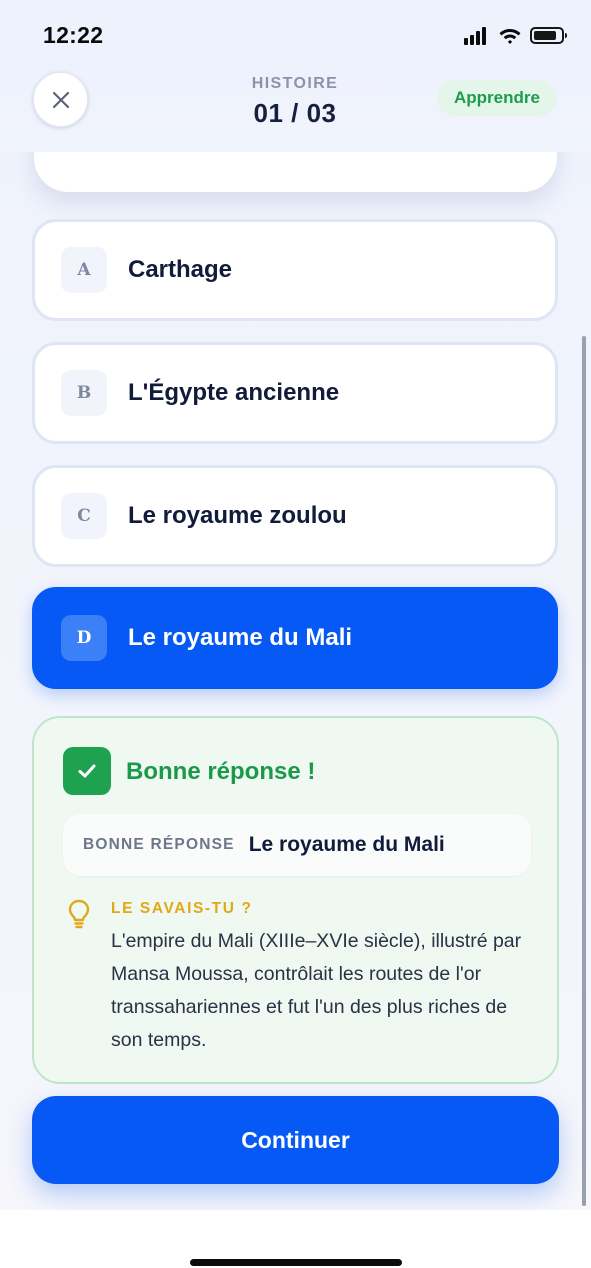 The width and height of the screenshot is (591, 1268). What do you see at coordinates (295, 33) in the screenshot?
I see `status-bar: 12:22` at bounding box center [295, 33].